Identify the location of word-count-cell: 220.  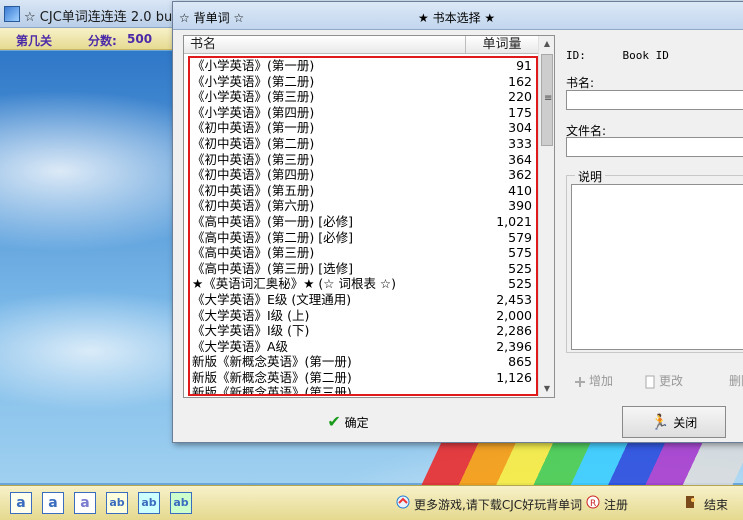
(520, 97).